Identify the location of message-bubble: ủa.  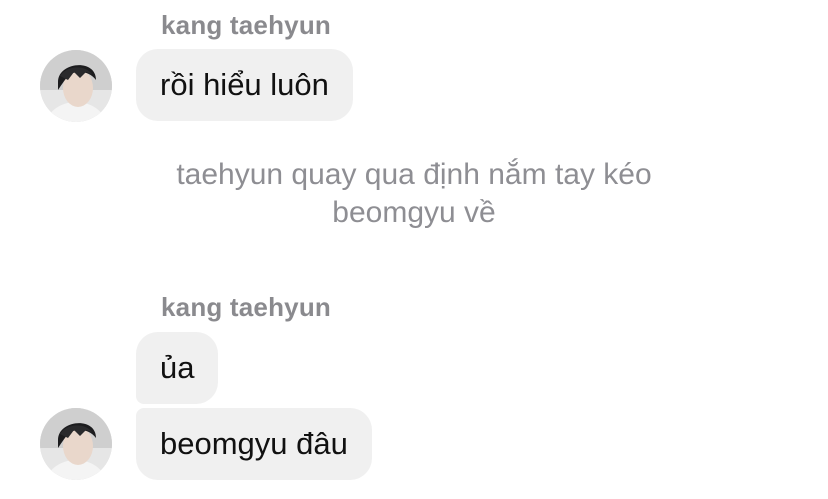
(177, 368).